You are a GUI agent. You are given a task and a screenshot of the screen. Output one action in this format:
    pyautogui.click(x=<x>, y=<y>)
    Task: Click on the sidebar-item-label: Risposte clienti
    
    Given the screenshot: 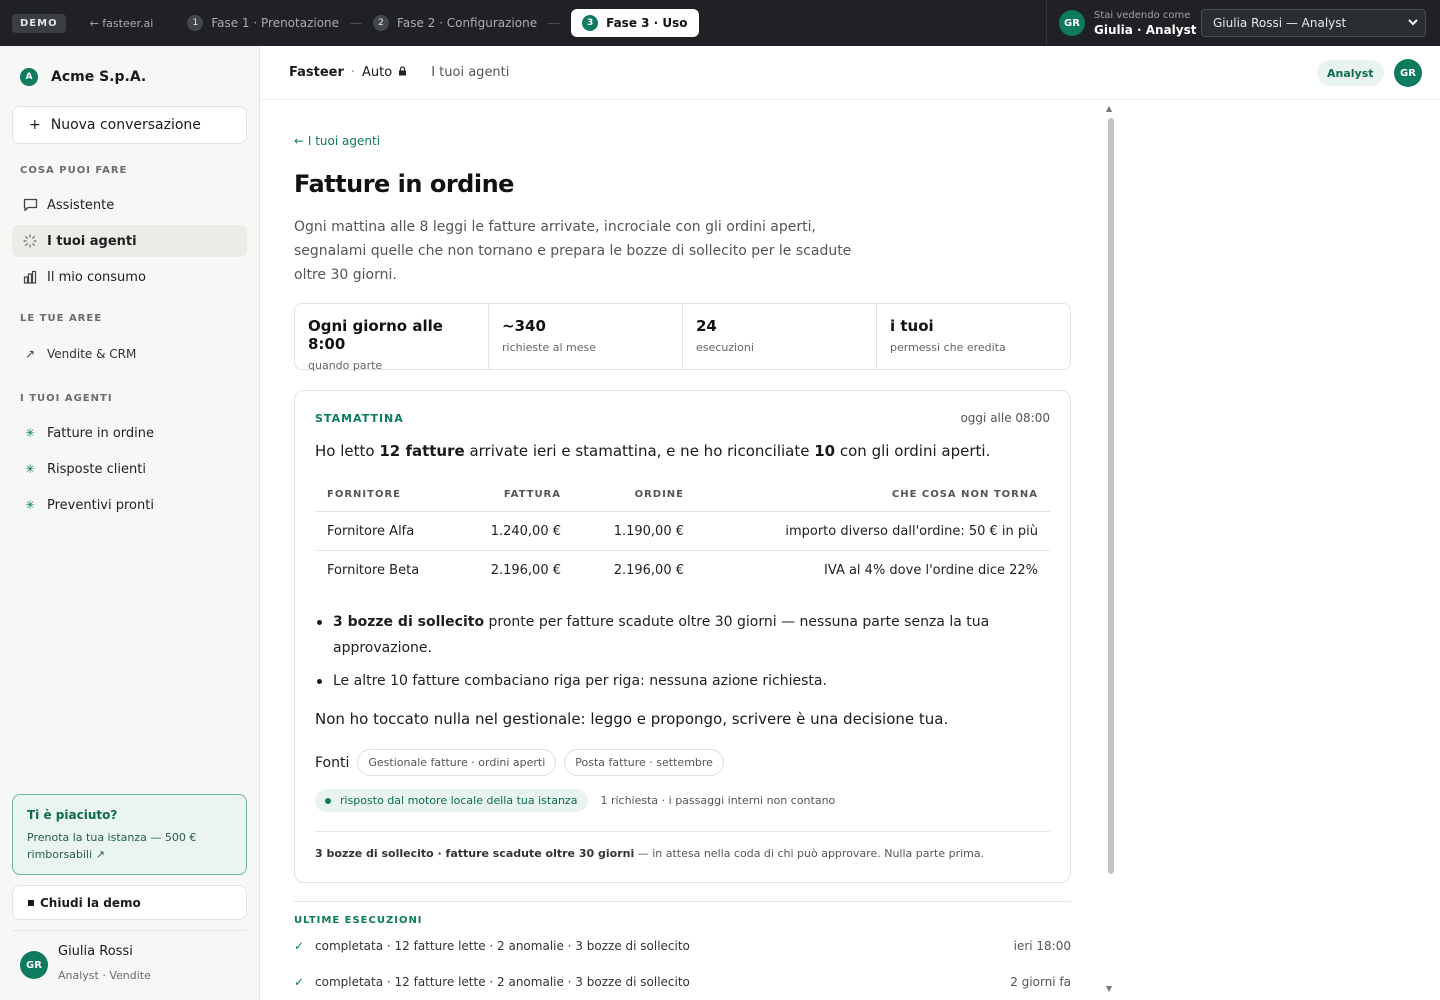 What is the action you would take?
    pyautogui.click(x=96, y=469)
    